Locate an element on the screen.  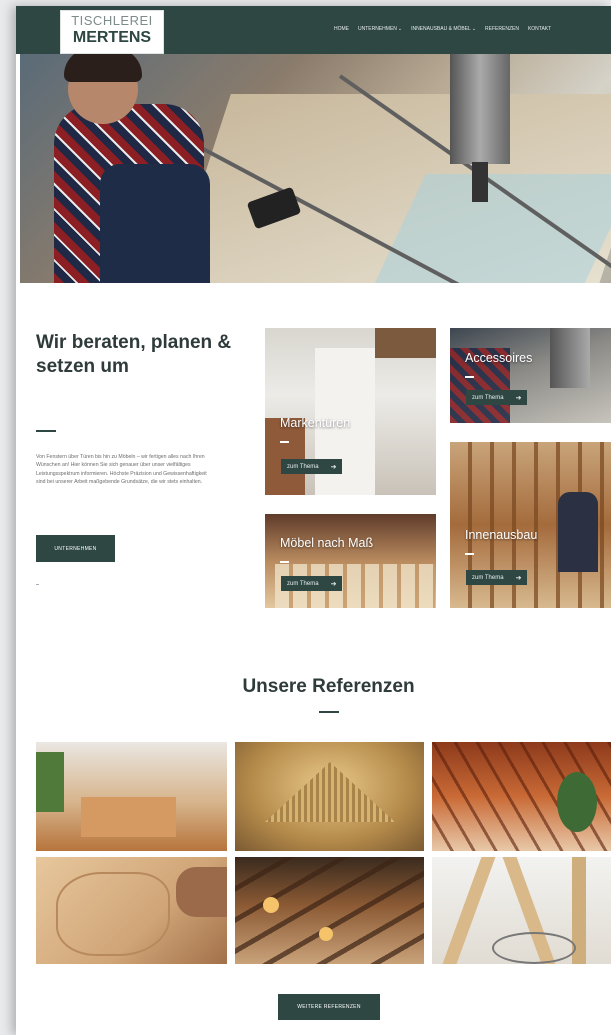
reference-attic-roof is located at coordinates (330, 792).